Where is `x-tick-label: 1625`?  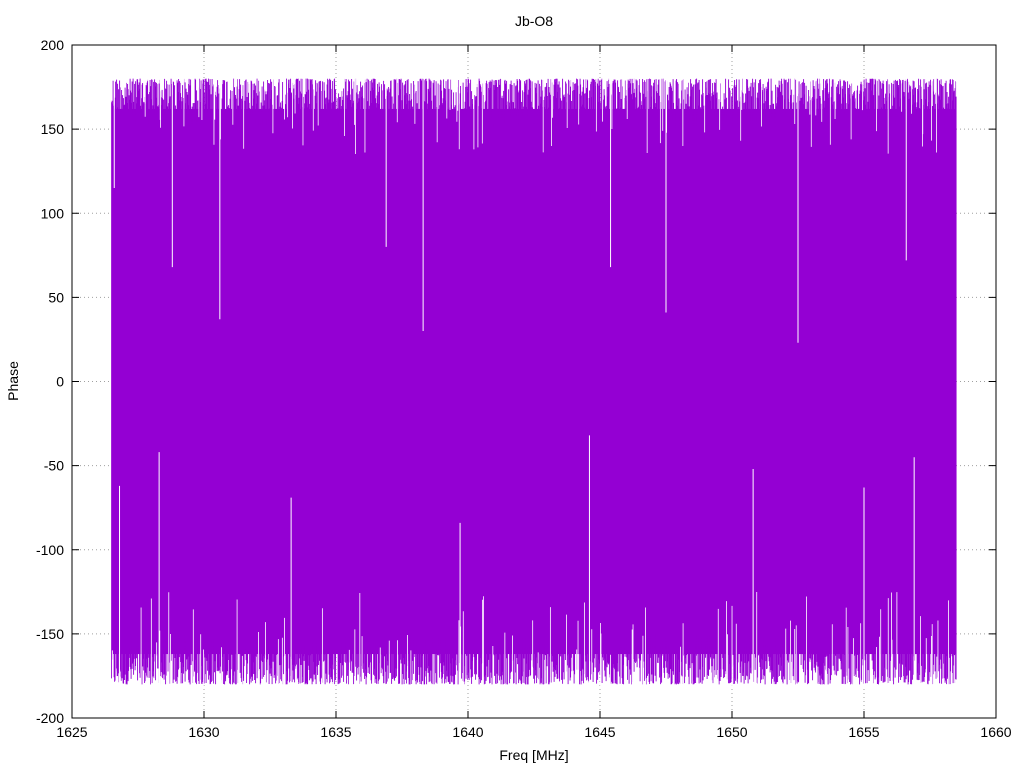 x-tick-label: 1625 is located at coordinates (71, 732).